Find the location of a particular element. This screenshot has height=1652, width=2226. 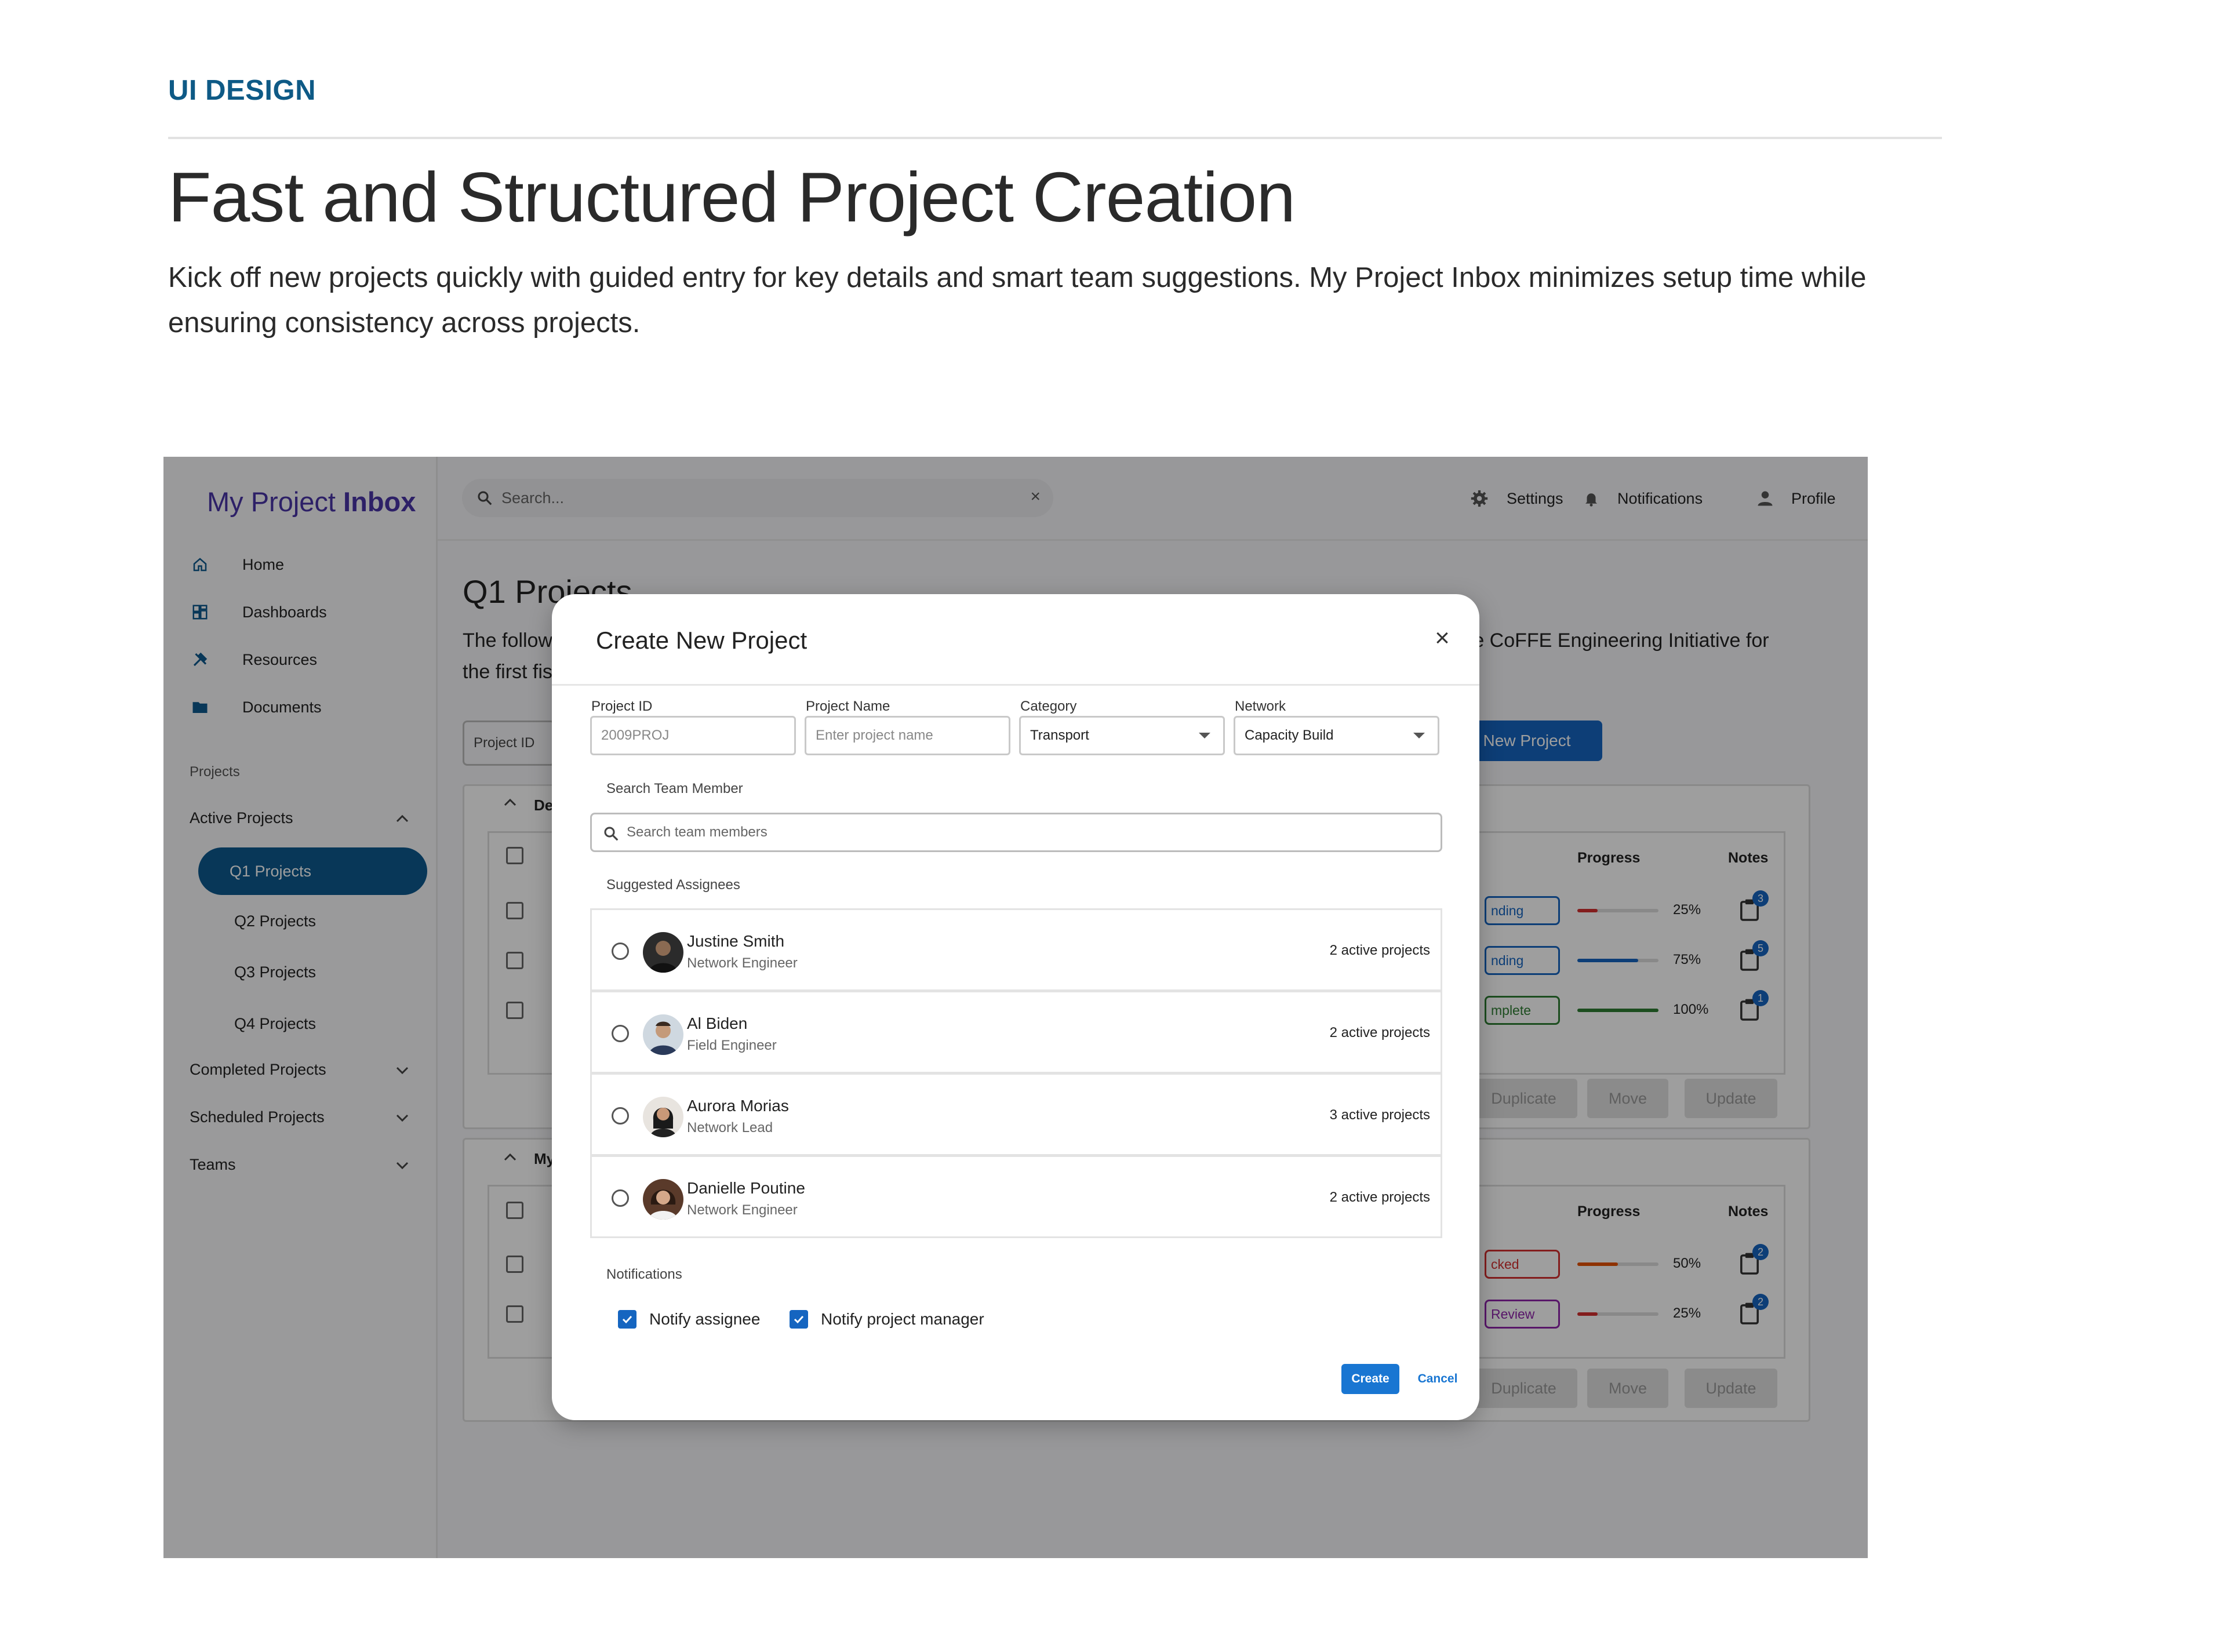

notify-assignee-label: Notify assignee is located at coordinates (705, 1319).